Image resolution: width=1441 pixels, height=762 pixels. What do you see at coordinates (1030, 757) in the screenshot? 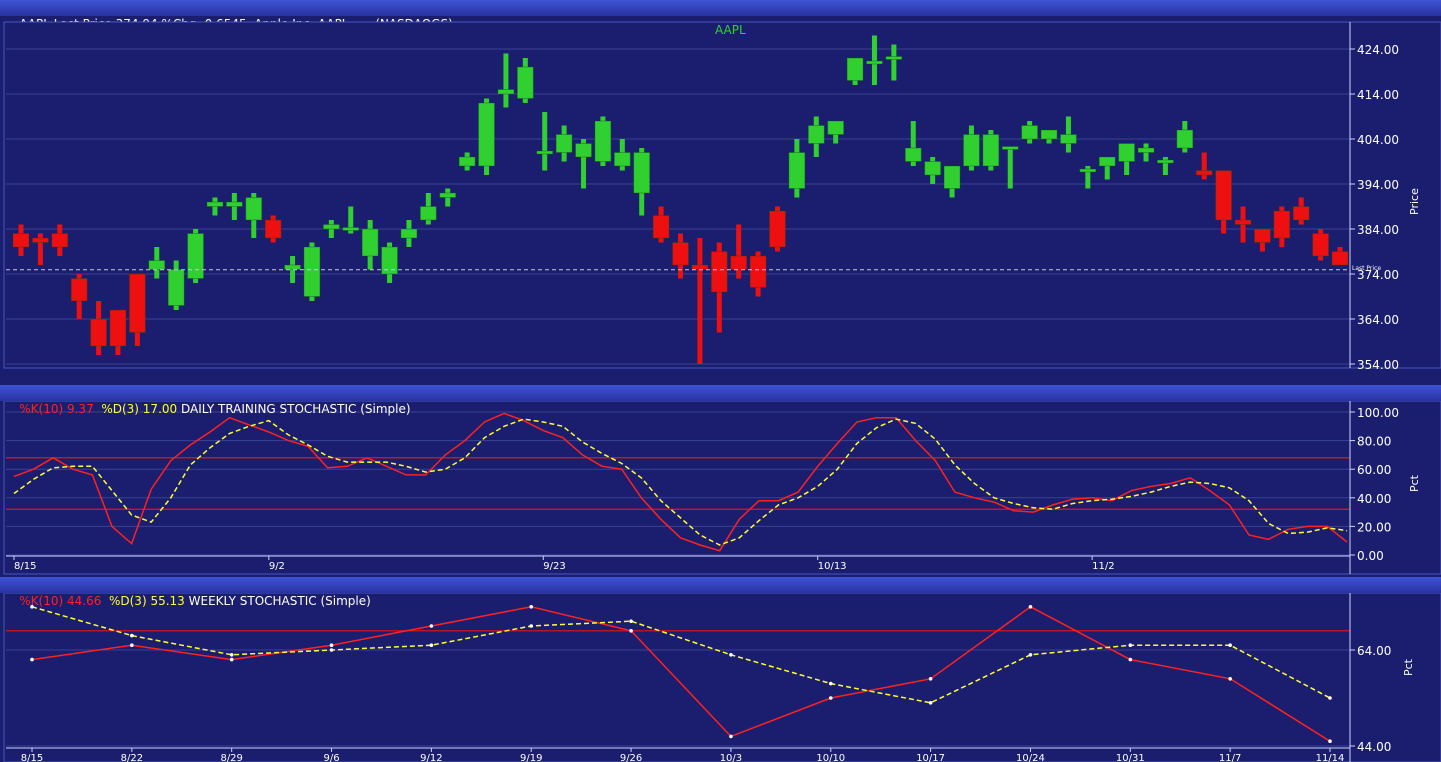
I see `weekly-x-tick-label: 10/24` at bounding box center [1030, 757].